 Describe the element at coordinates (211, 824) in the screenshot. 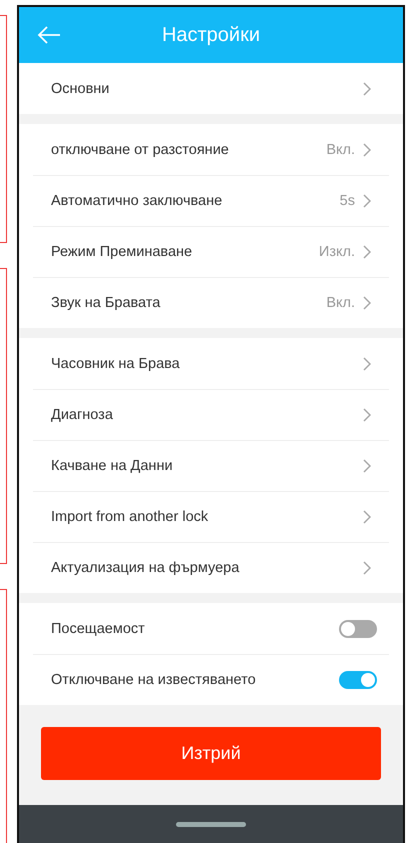

I see `home-indicator` at that location.